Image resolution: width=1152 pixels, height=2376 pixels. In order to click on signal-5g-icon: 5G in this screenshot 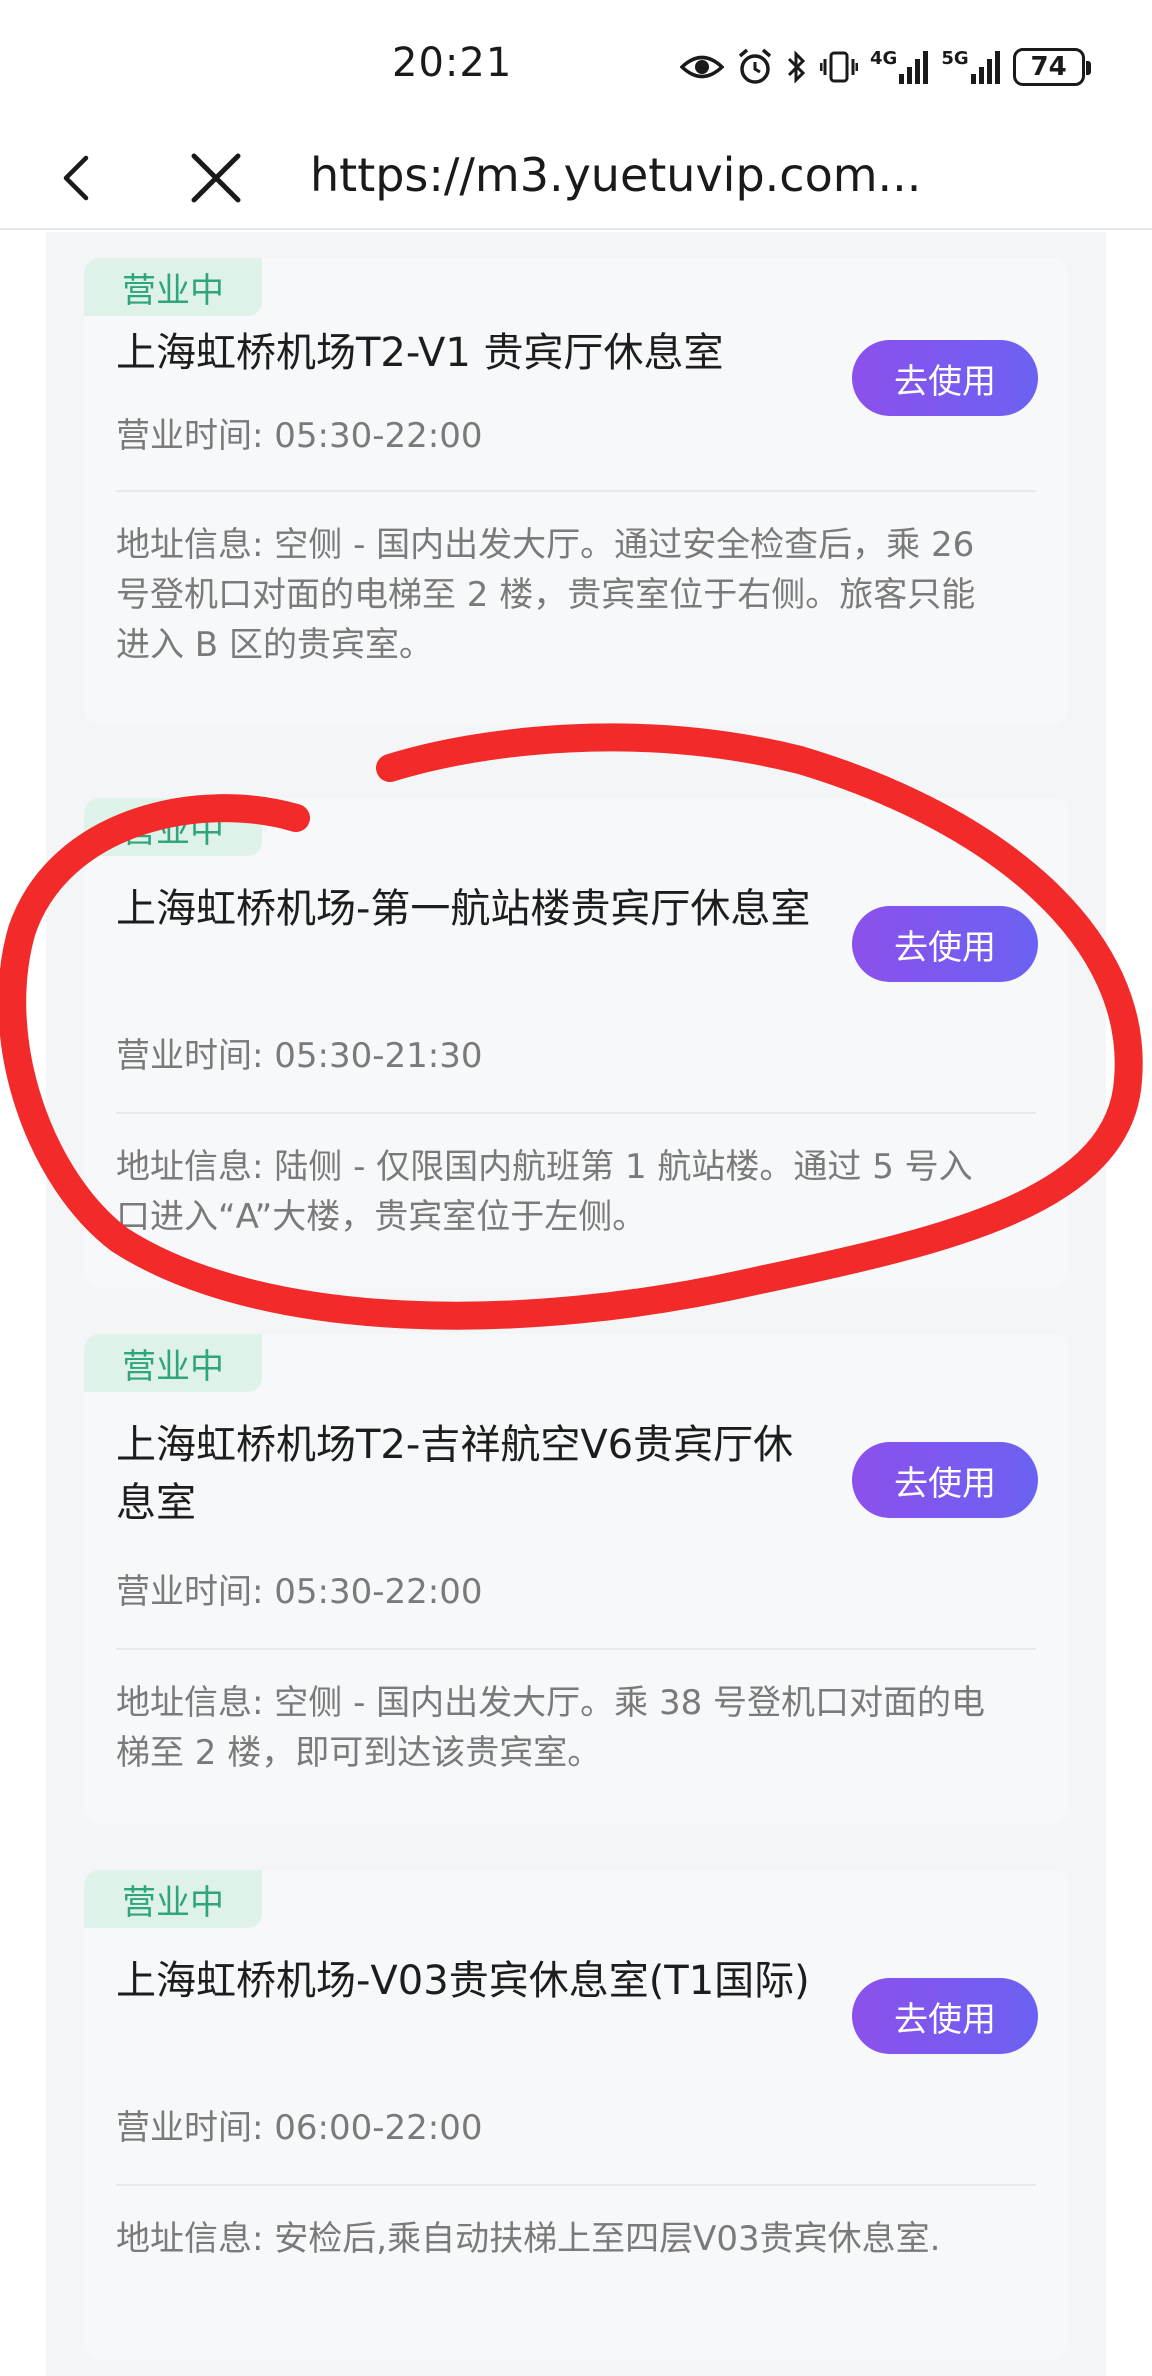, I will do `click(970, 67)`.